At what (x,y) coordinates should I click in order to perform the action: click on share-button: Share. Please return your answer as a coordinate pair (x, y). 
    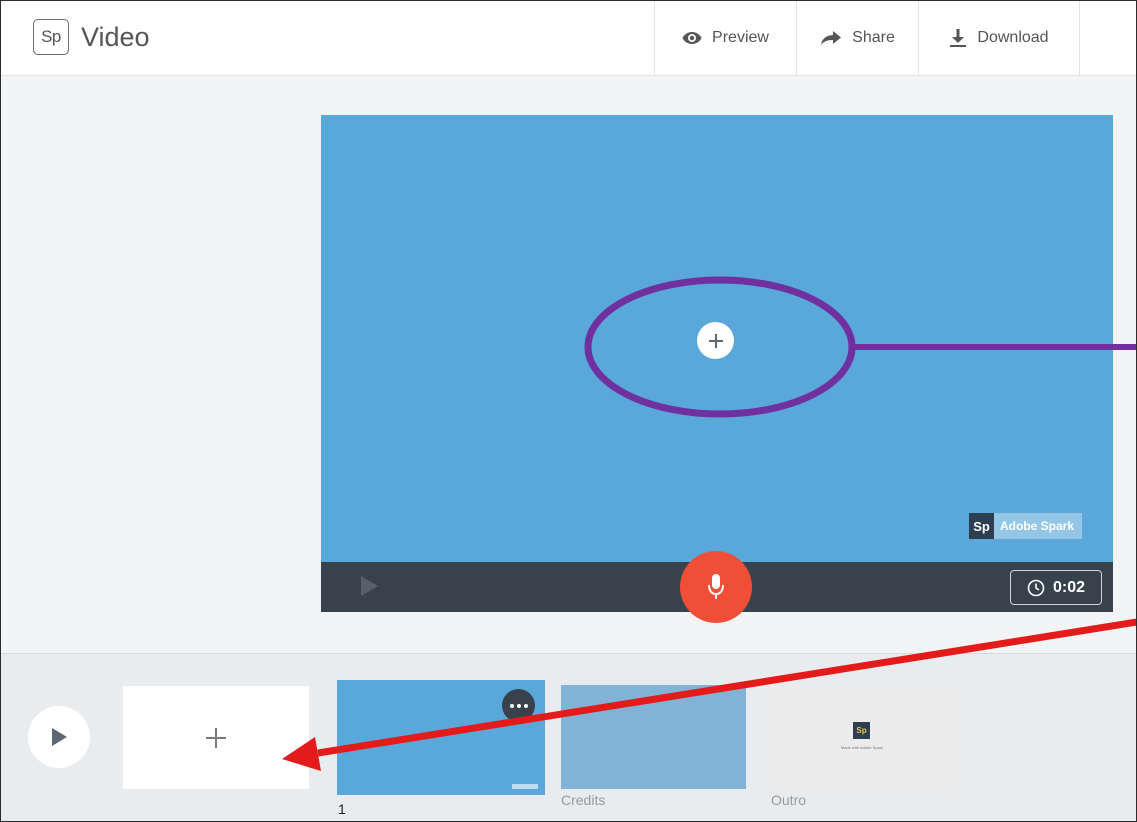
    Looking at the image, I should click on (857, 38).